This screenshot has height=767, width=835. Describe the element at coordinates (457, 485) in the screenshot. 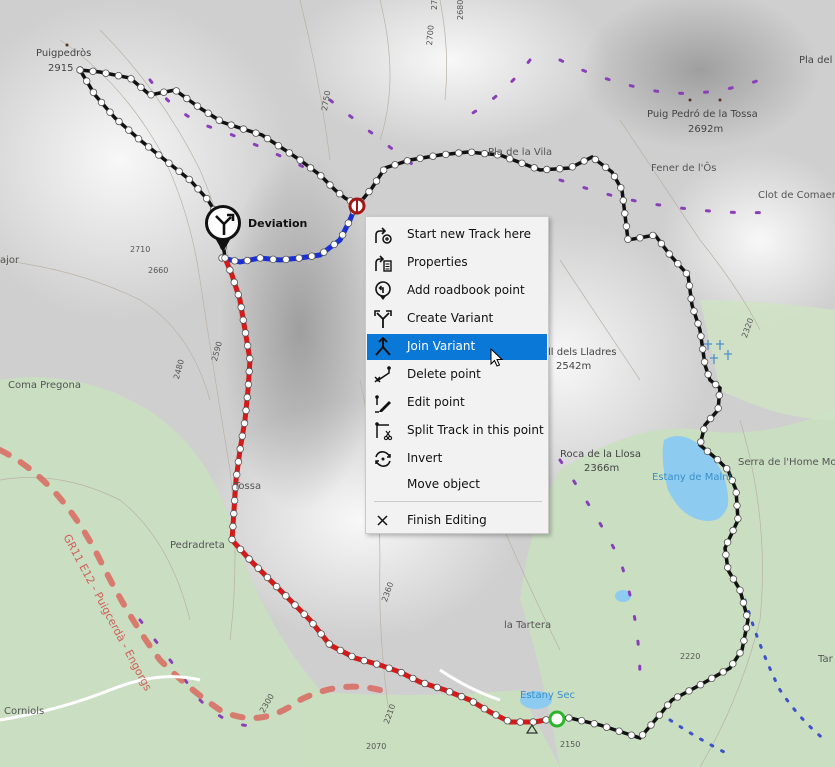

I see `menu-item-move-object: Move object` at that location.